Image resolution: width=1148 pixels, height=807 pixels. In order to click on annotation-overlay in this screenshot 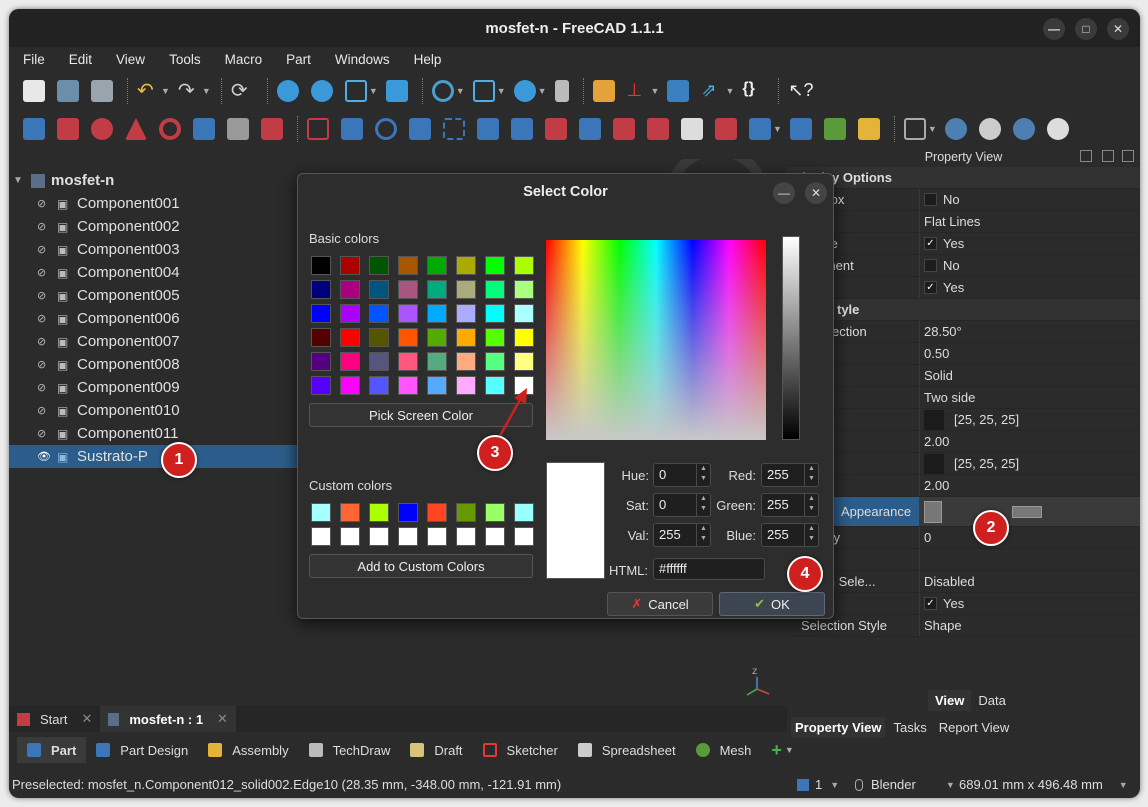, I will do `click(512, 412)`.